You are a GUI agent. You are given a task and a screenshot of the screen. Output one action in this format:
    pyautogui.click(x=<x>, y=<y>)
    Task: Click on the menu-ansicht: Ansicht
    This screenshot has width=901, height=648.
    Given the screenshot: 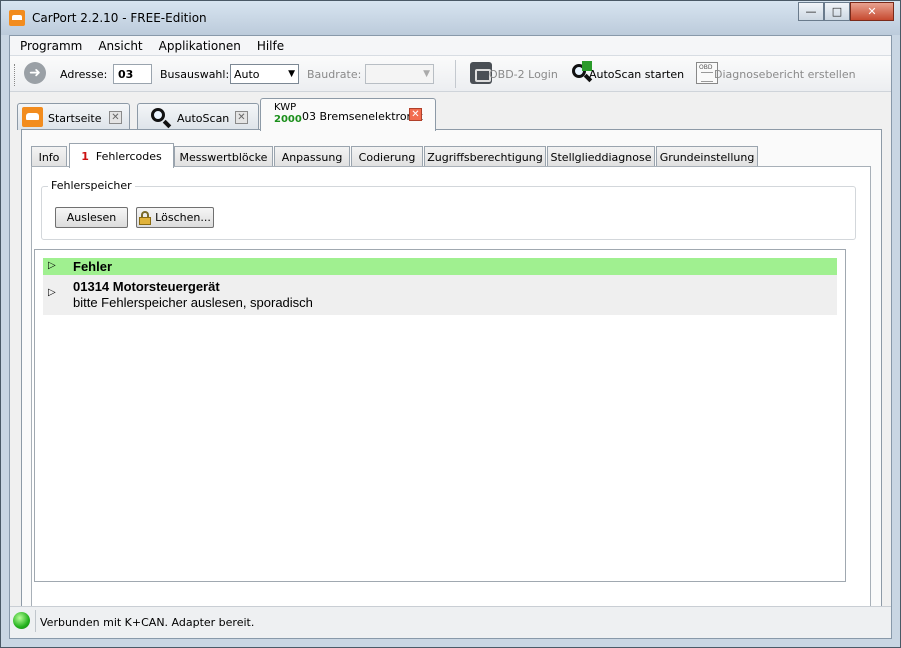 What is the action you would take?
    pyautogui.click(x=120, y=46)
    